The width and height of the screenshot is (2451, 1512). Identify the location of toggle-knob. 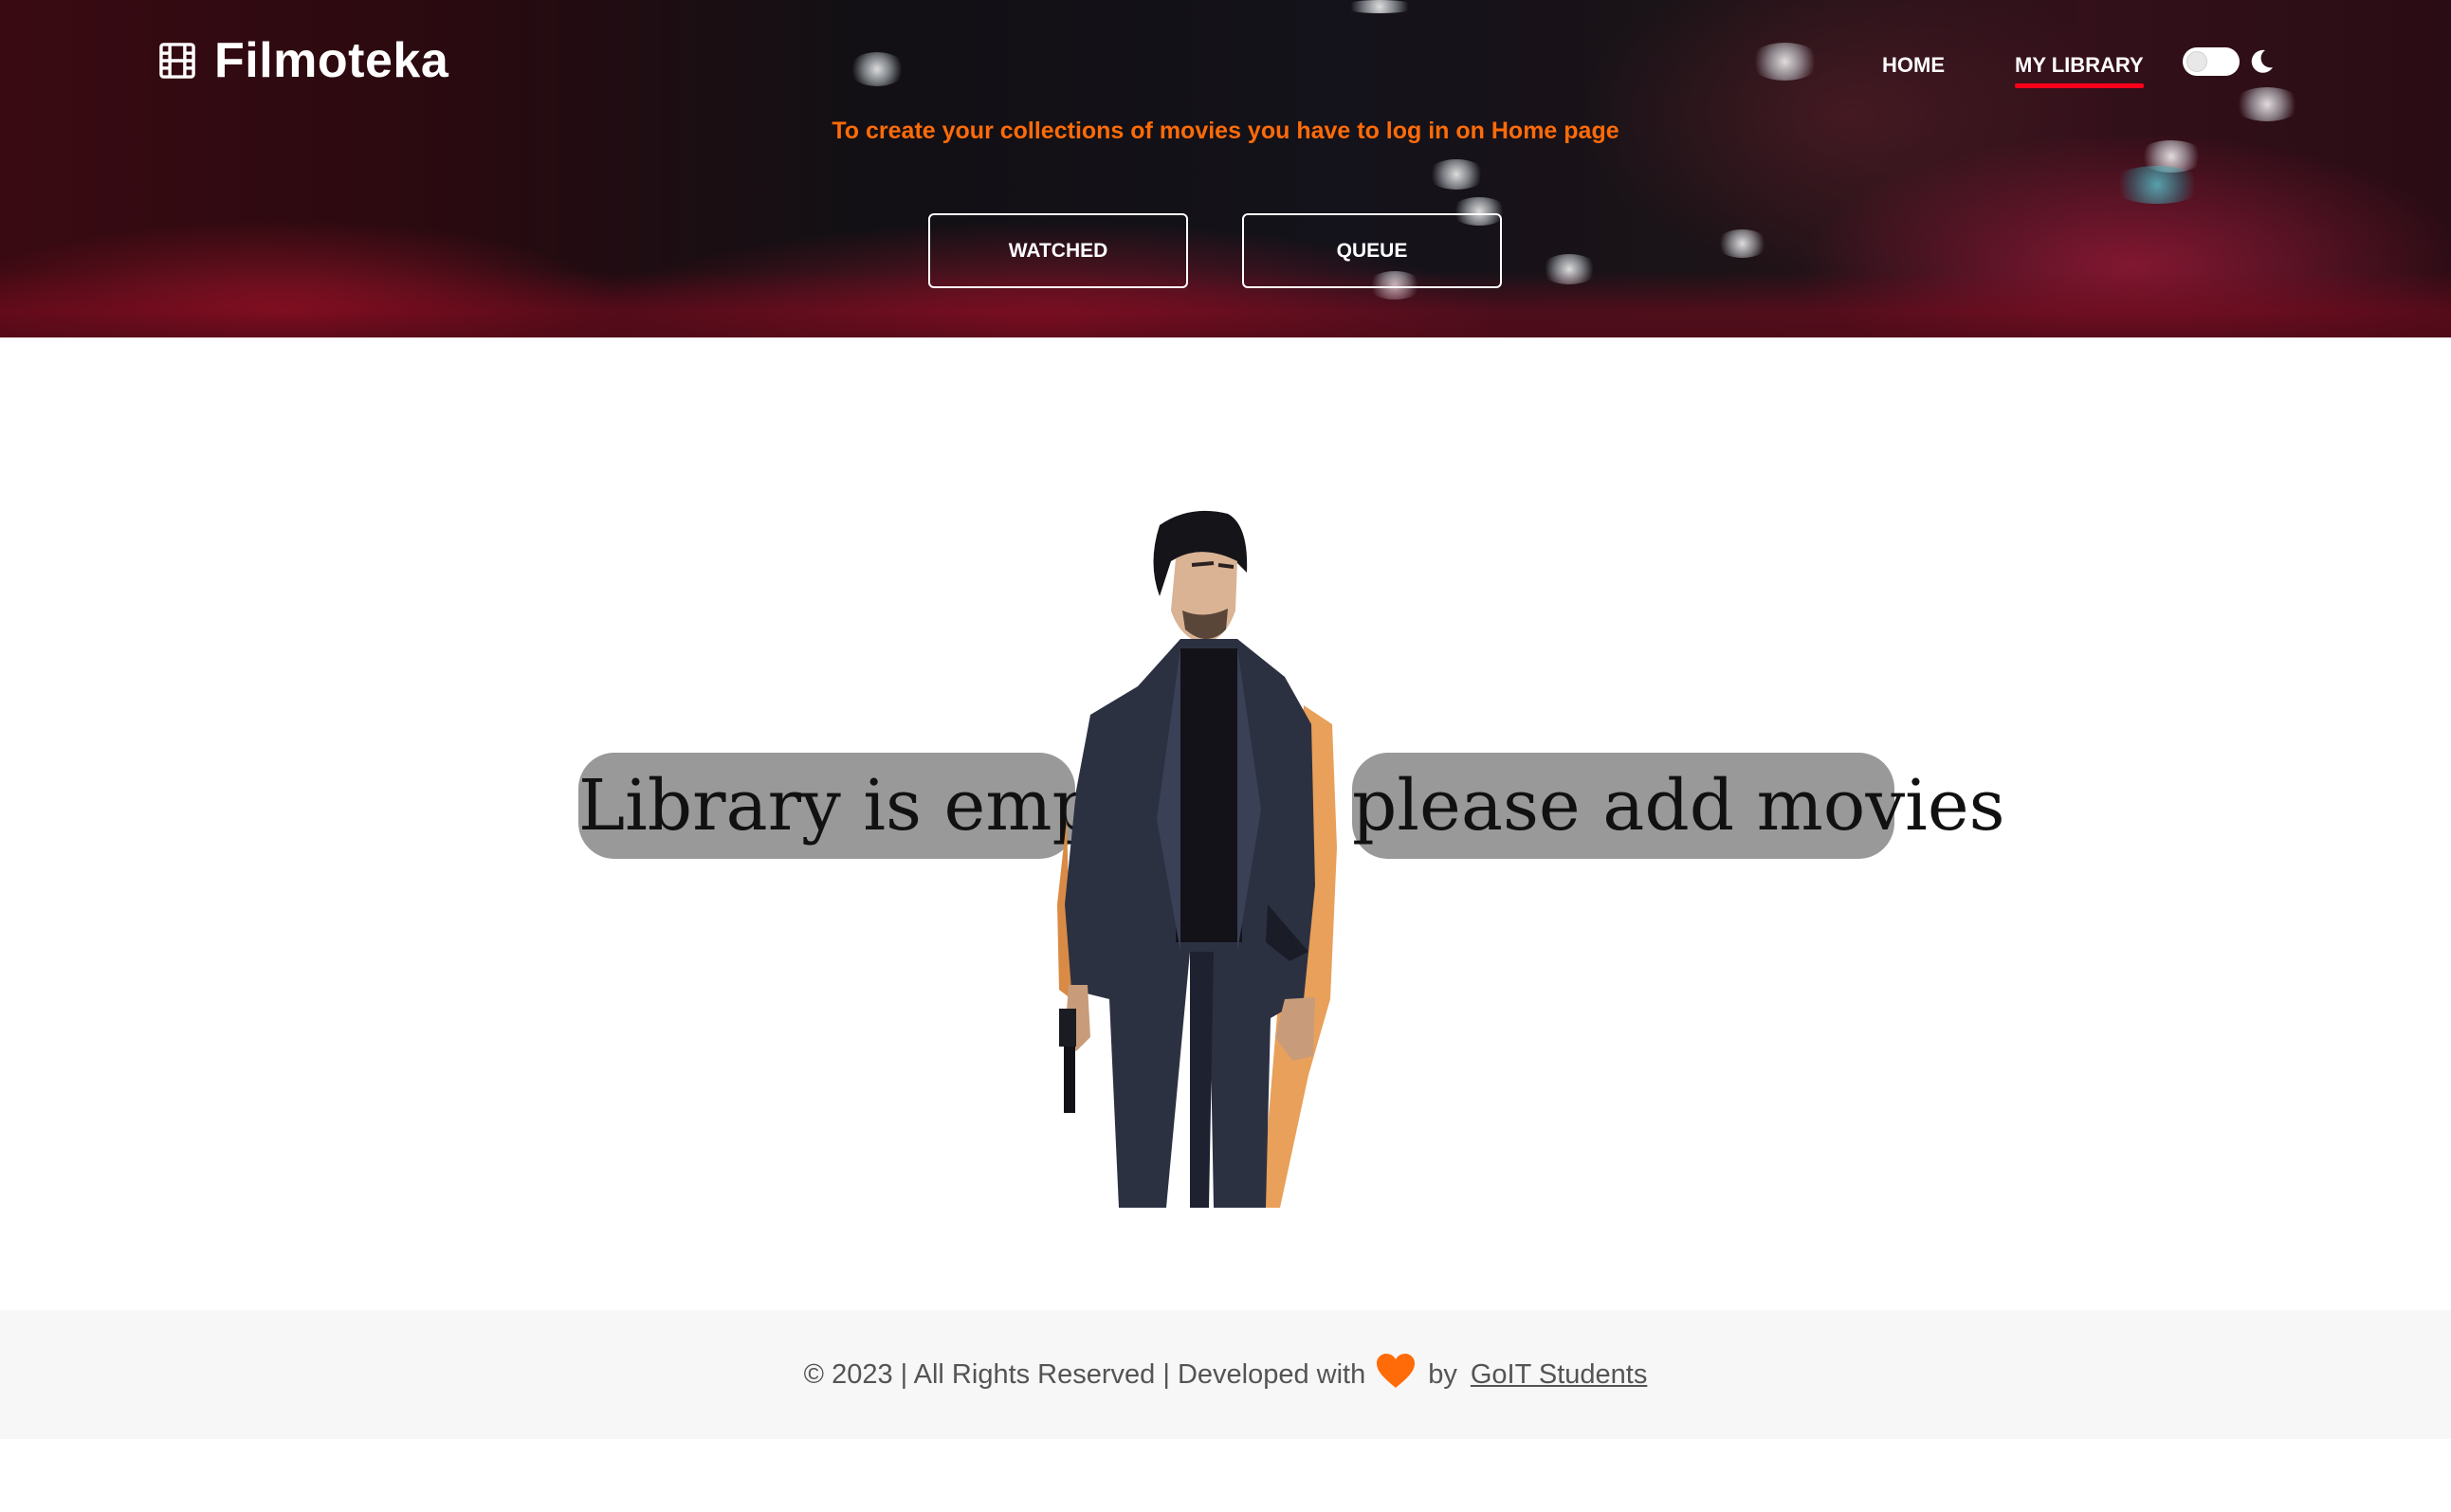
(2196, 61).